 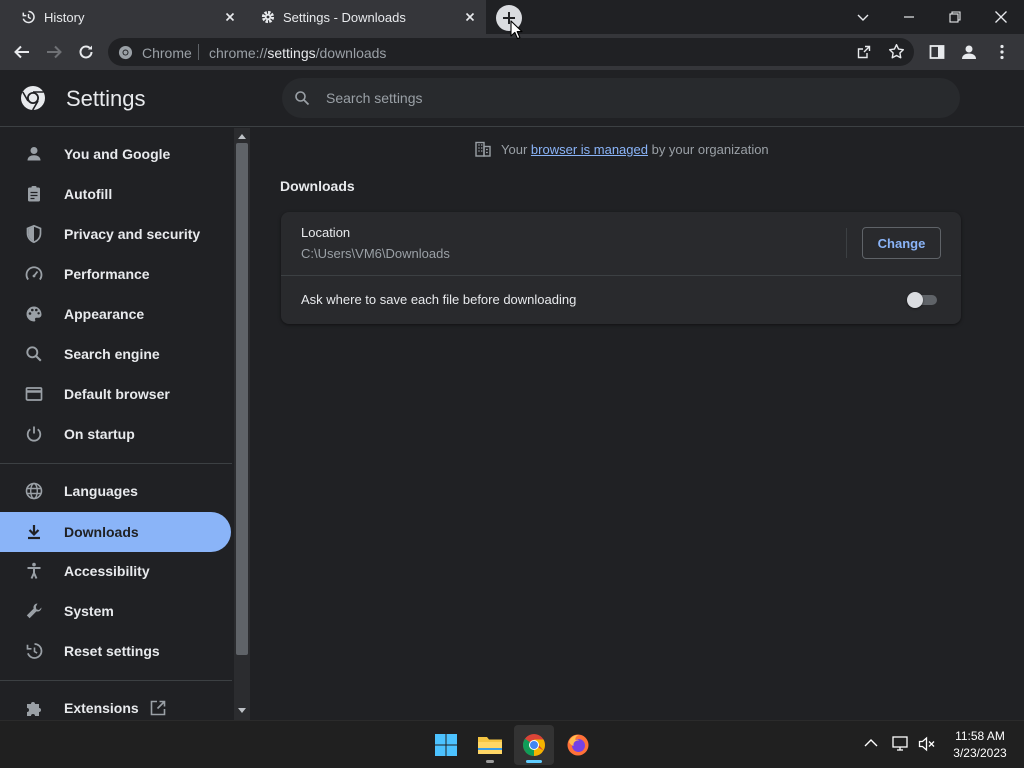 I want to click on person-icon, so click(x=969, y=52).